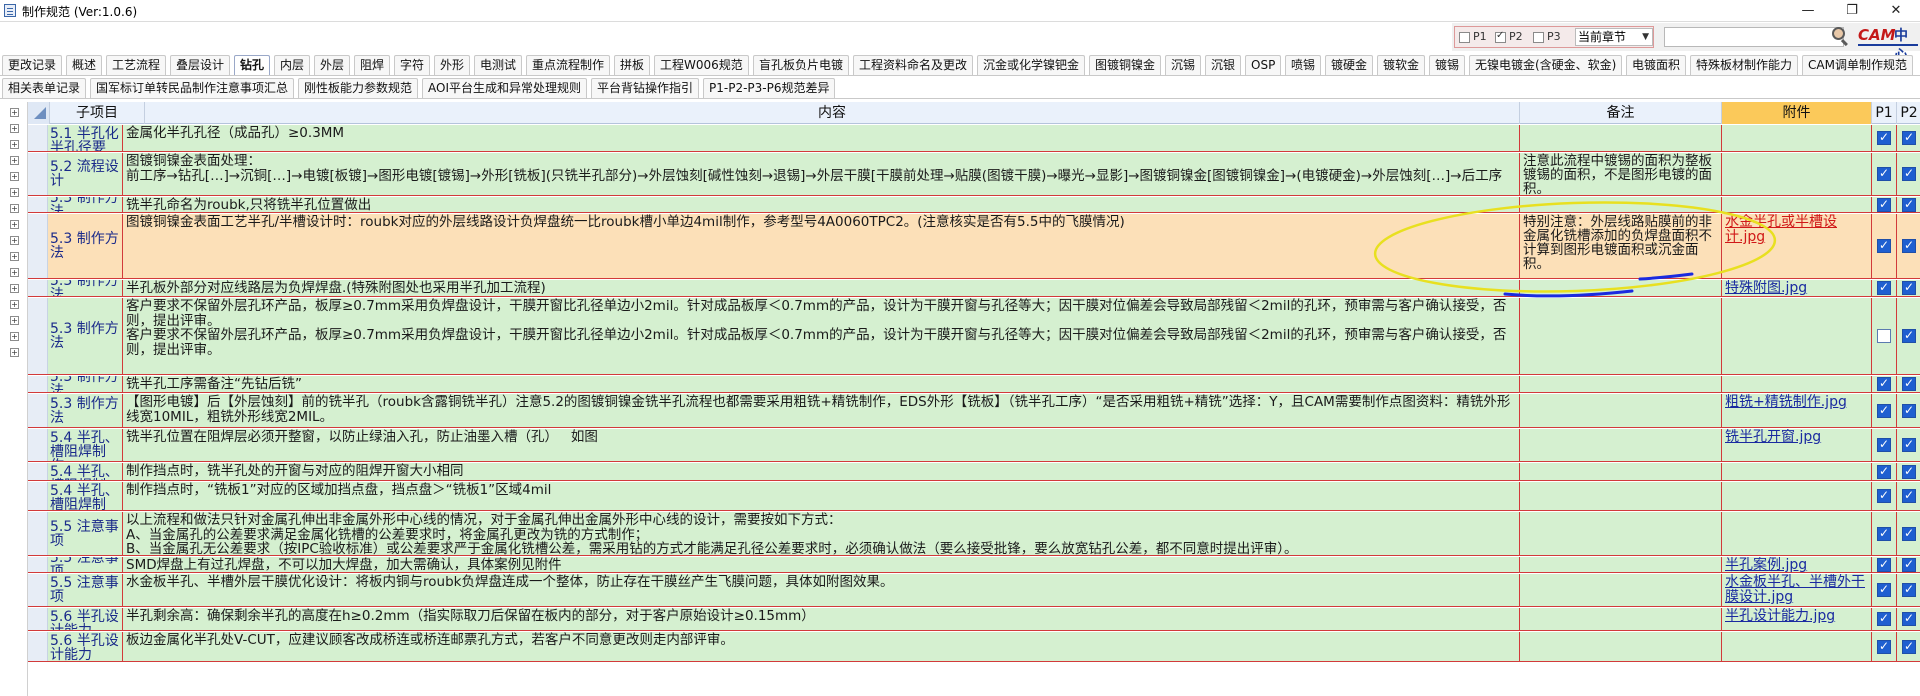  Describe the element at coordinates (192, 88) in the screenshot. I see `tab-b-1: 国军标订单转民品制作注意事项汇总` at that location.